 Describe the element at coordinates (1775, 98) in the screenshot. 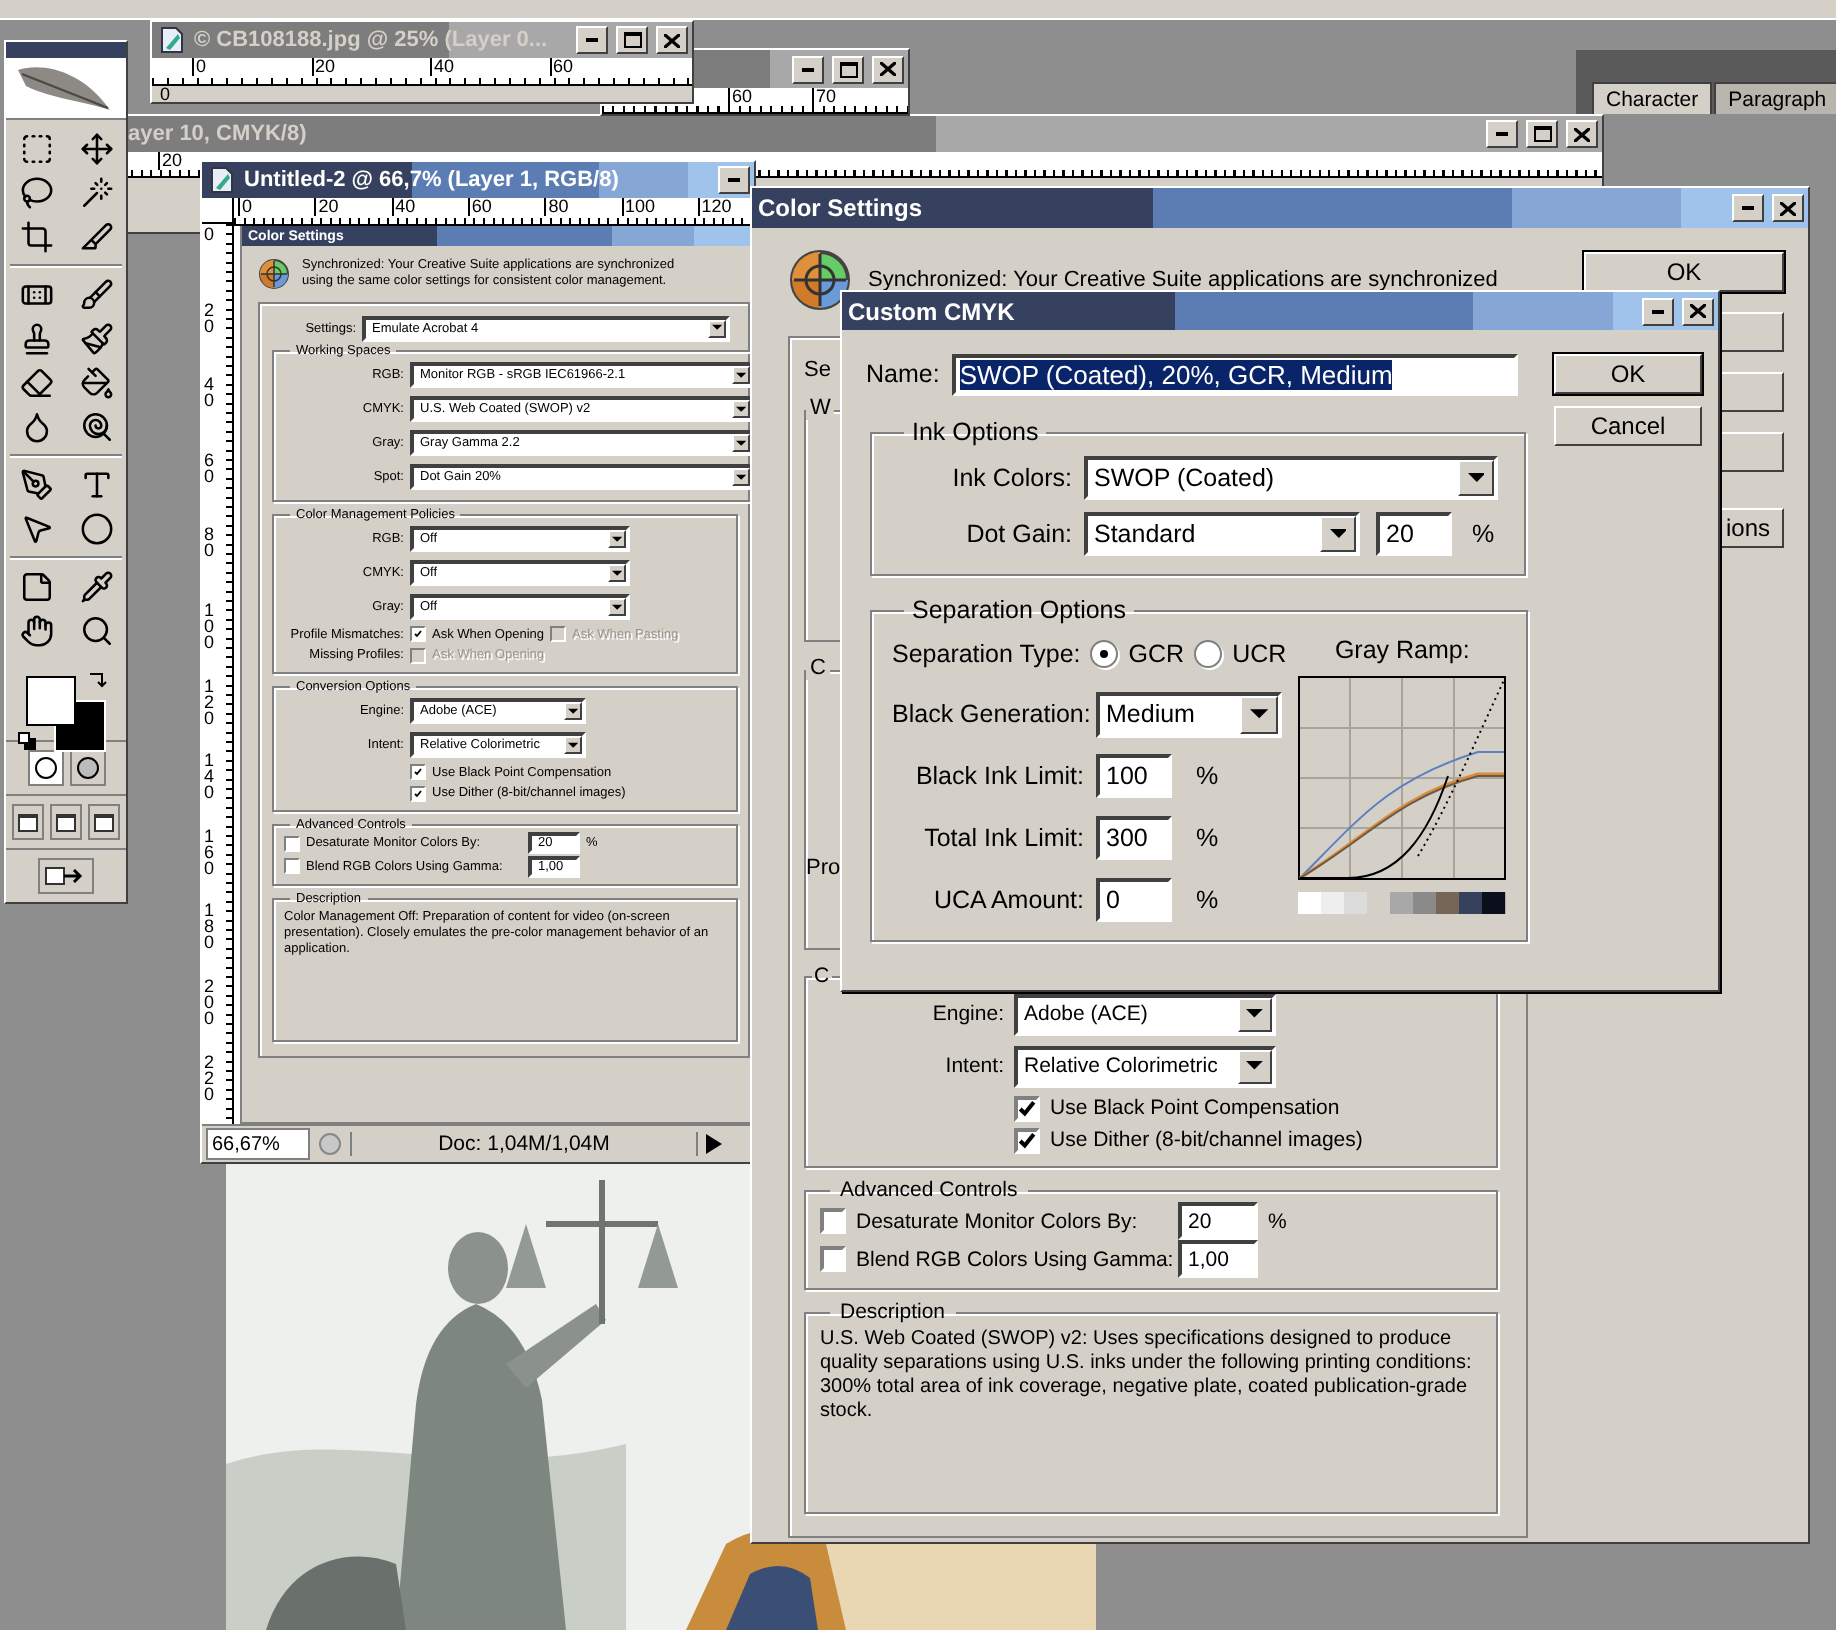

I see `panel-tab: Paragraph` at that location.